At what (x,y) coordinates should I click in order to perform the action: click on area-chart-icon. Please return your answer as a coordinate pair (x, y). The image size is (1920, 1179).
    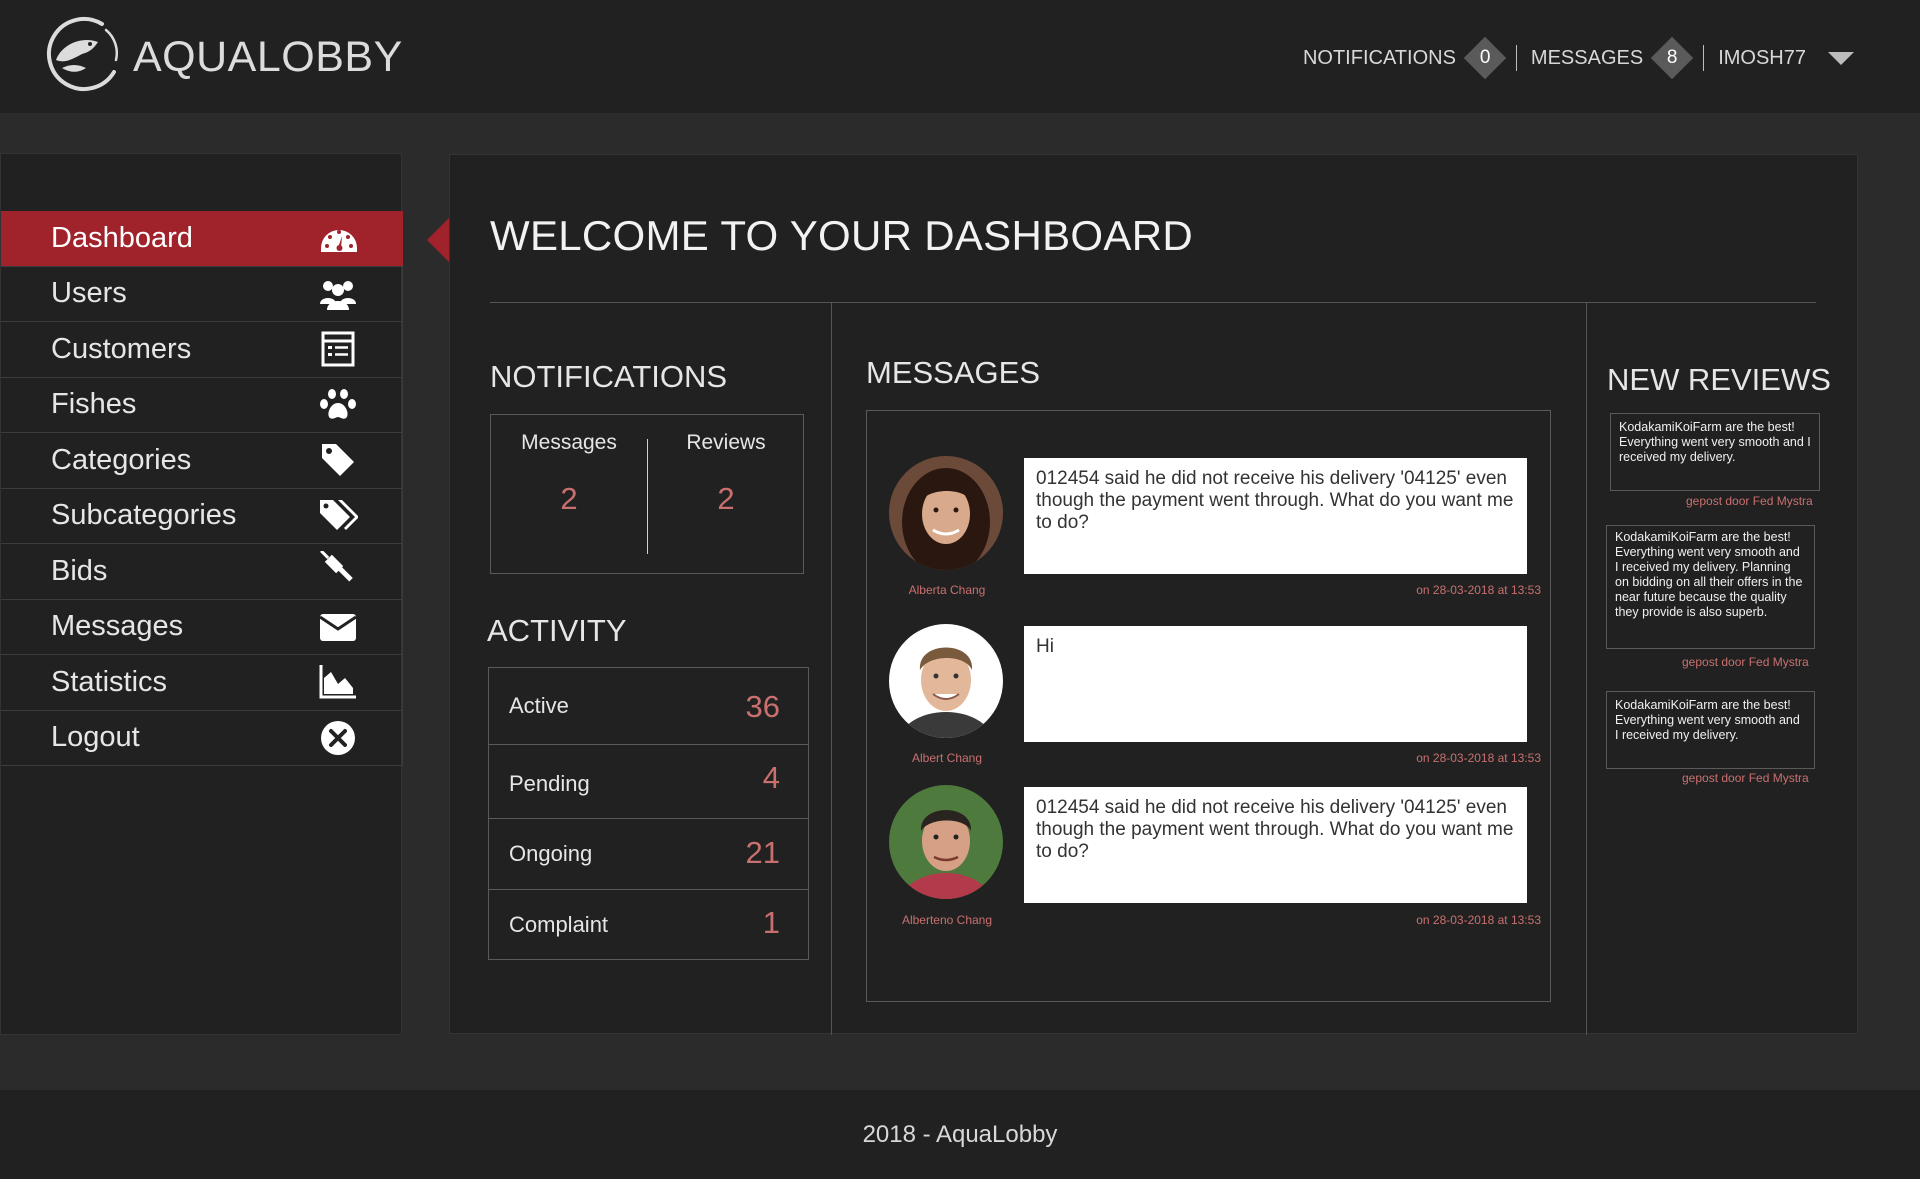
    Looking at the image, I should click on (338, 682).